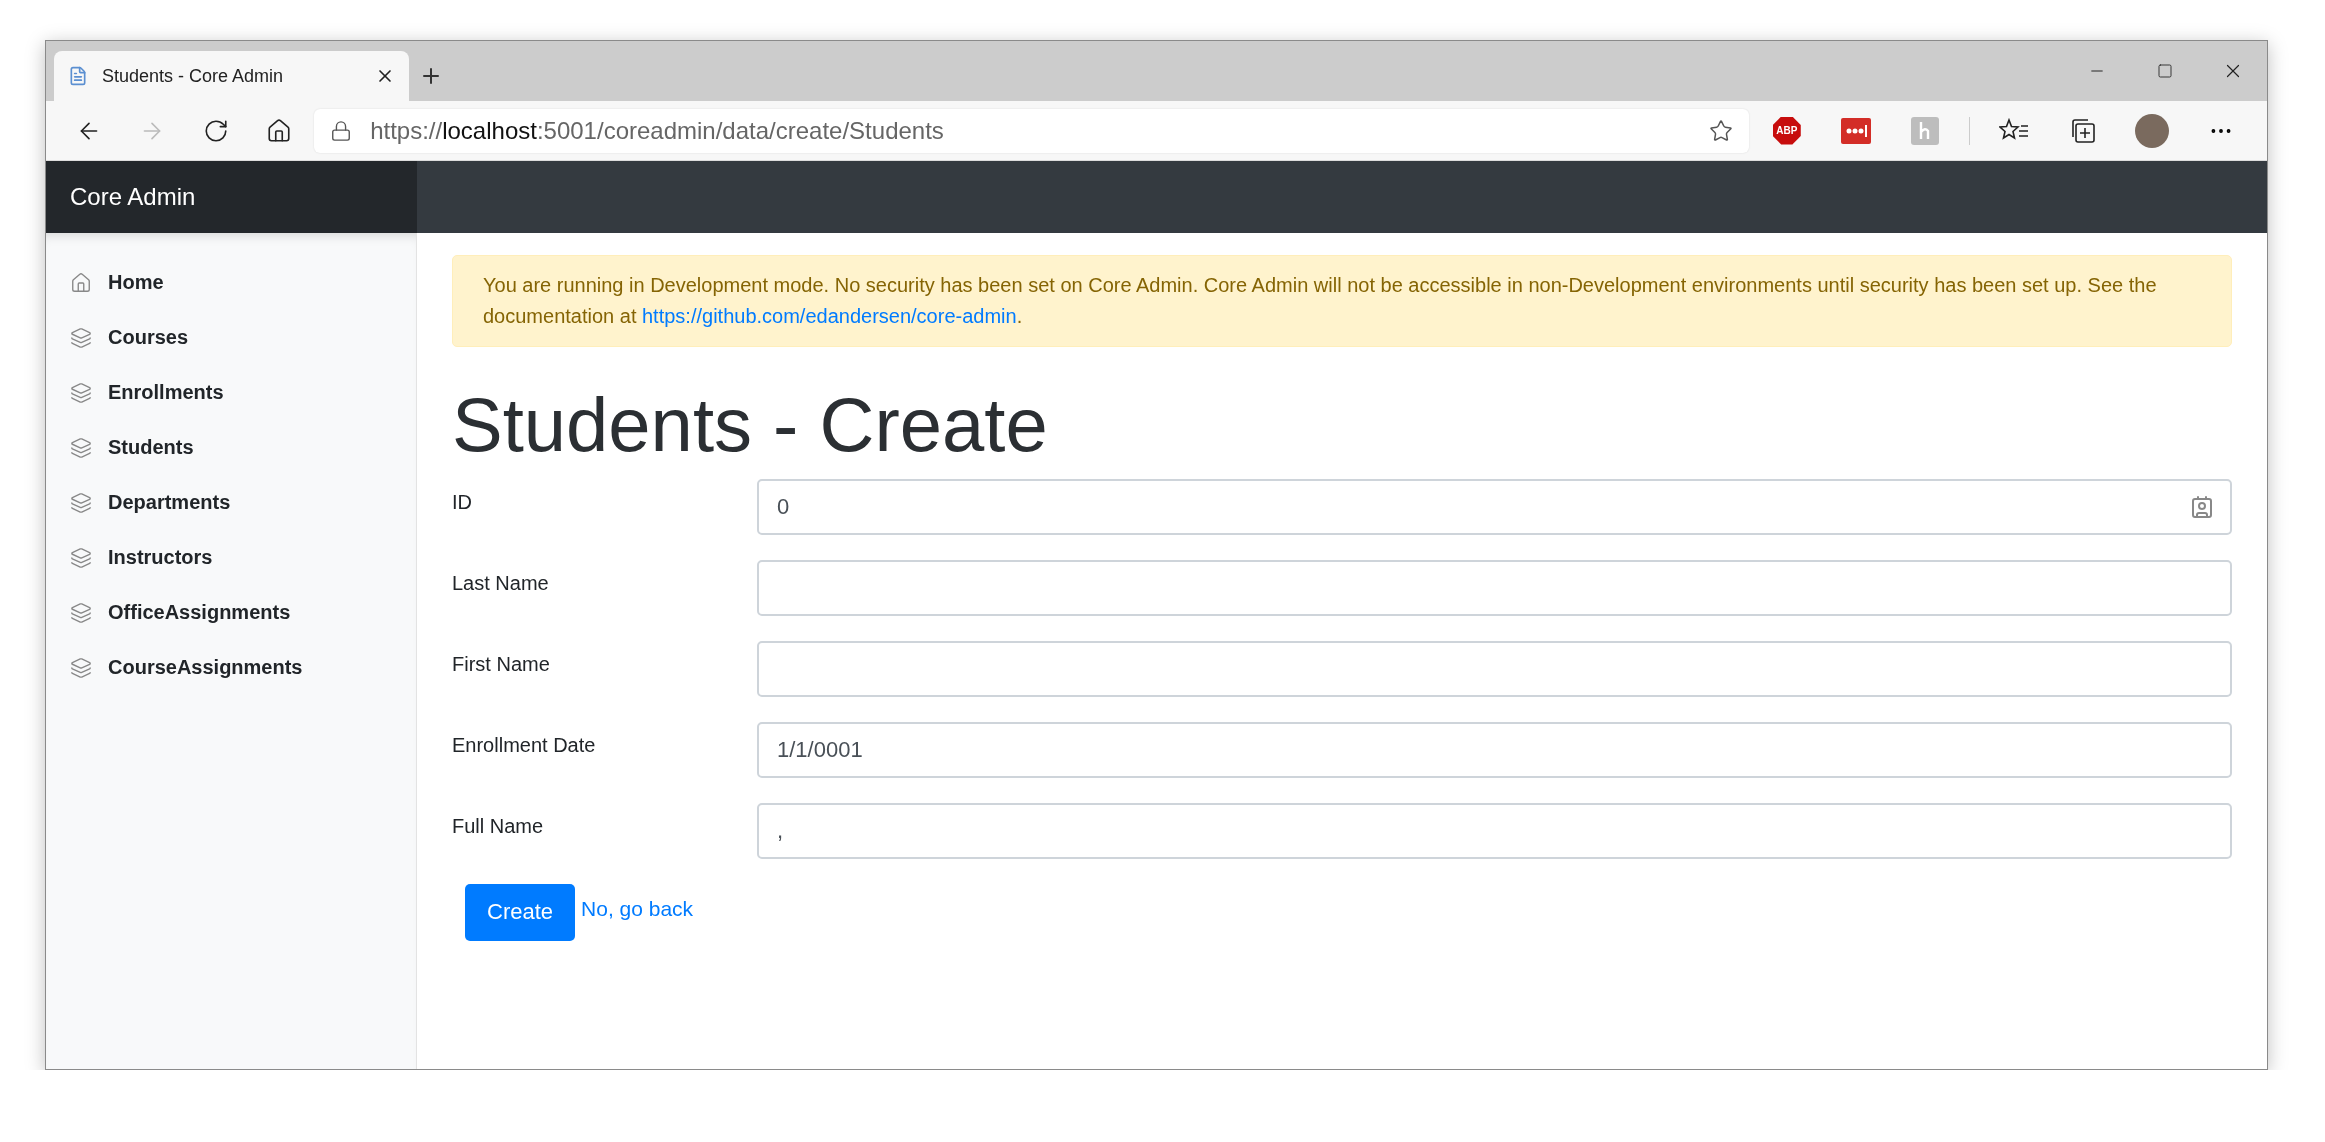 The width and height of the screenshot is (2325, 1142). Describe the element at coordinates (231, 502) in the screenshot. I see `sidebar-item: Departments` at that location.